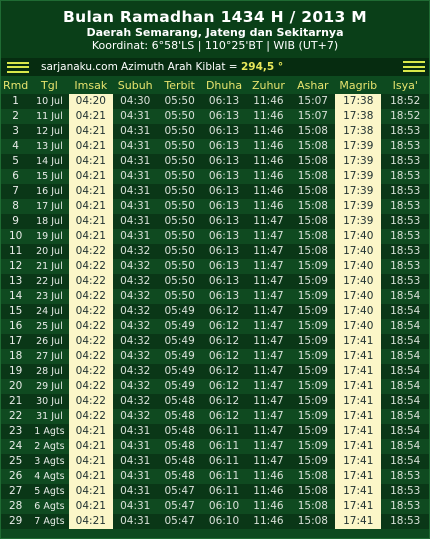  What do you see at coordinates (18, 67) in the screenshot?
I see `menu-icon` at bounding box center [18, 67].